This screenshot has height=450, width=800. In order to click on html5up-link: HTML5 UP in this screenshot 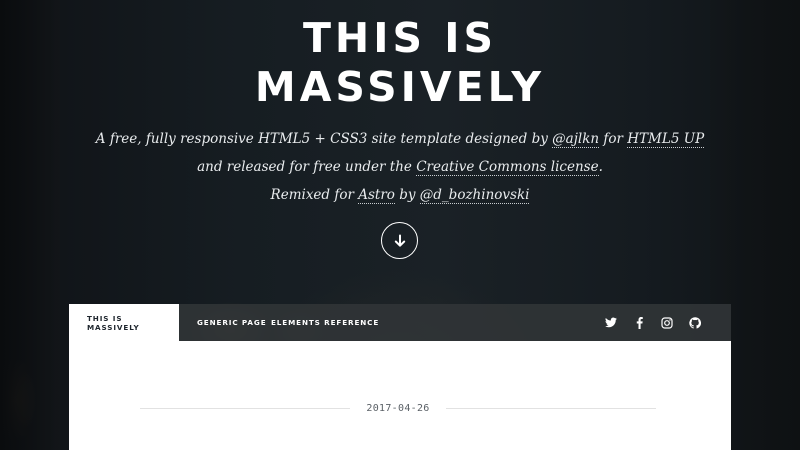, I will do `click(666, 139)`.